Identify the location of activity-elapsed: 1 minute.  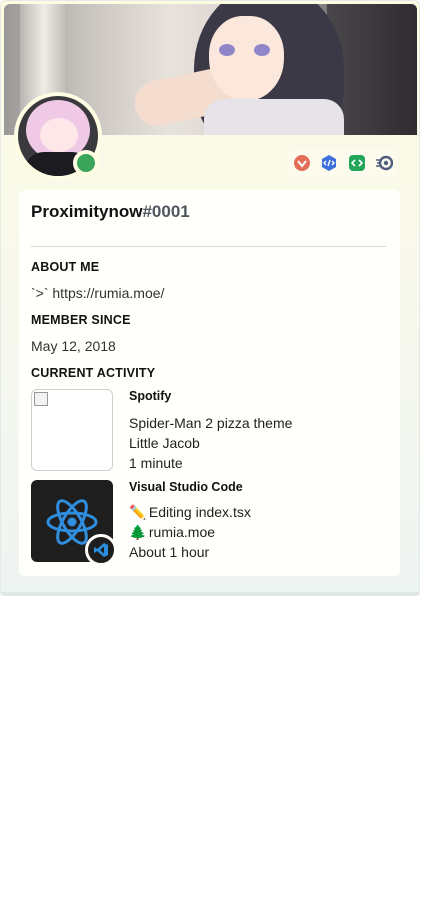
(156, 463).